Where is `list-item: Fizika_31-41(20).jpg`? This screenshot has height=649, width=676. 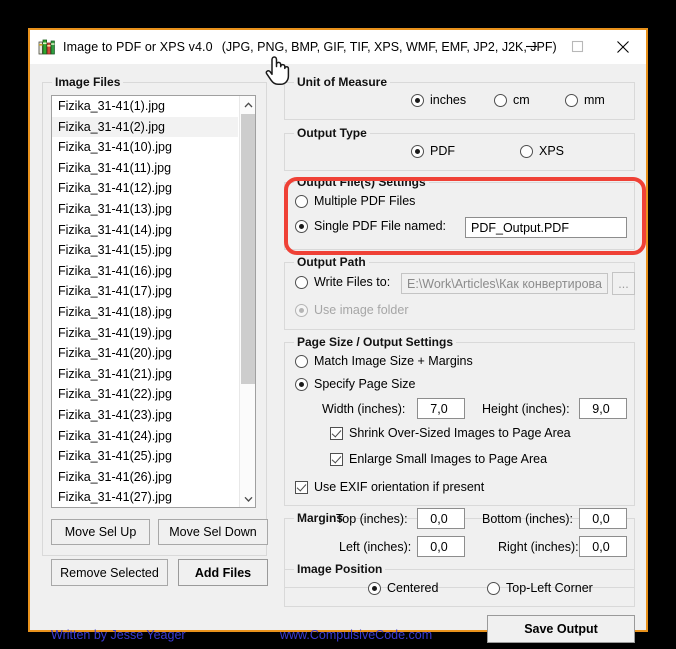 list-item: Fizika_31-41(20).jpg is located at coordinates (145, 353).